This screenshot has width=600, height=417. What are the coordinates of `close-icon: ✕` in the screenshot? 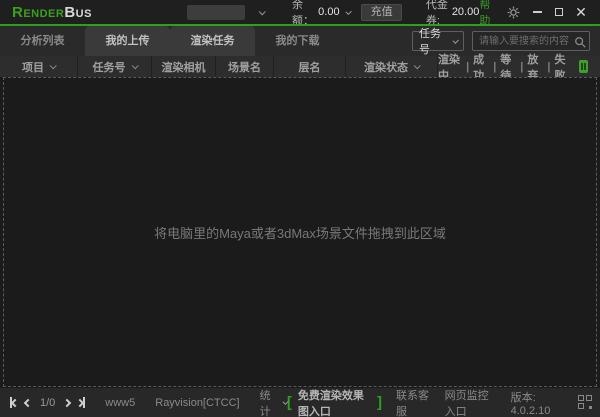 It's located at (581, 12).